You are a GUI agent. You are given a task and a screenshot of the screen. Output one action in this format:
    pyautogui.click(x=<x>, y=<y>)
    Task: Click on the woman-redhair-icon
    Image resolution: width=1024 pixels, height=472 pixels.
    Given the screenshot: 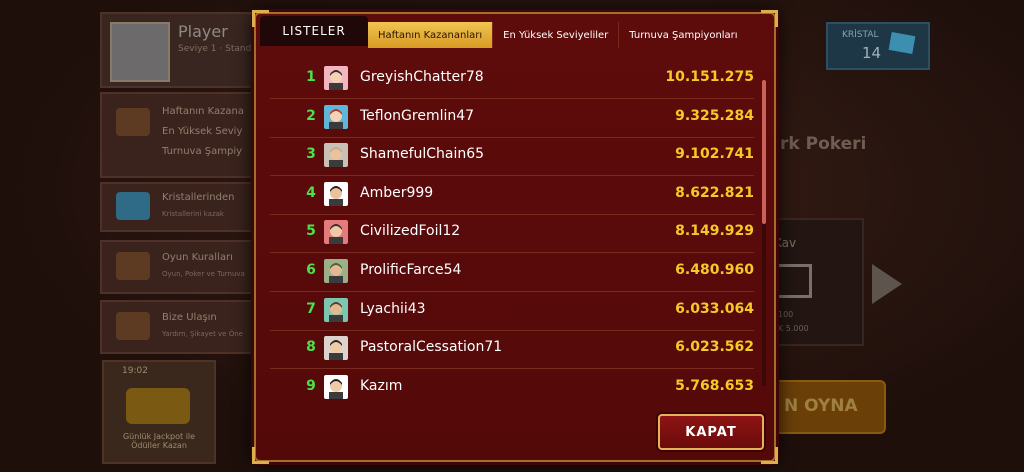 What is the action you would take?
    pyautogui.click(x=336, y=116)
    